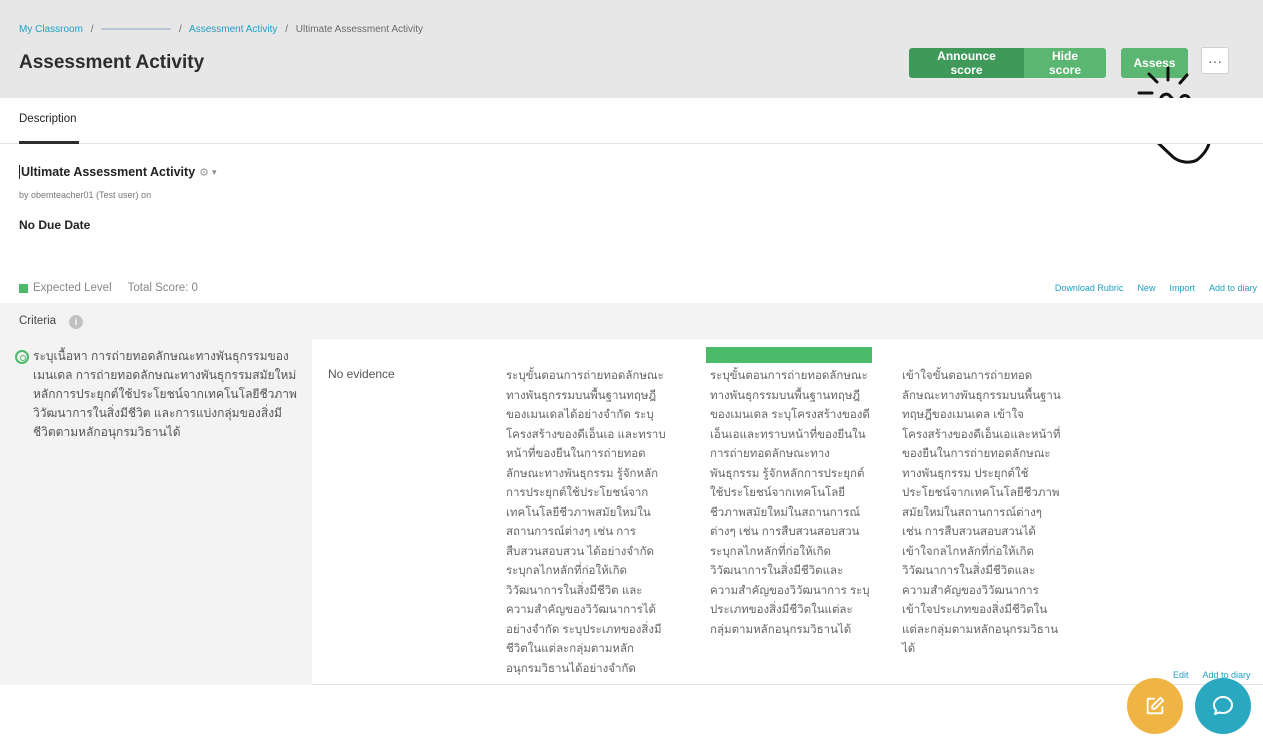 Image resolution: width=1263 pixels, height=753 pixels. I want to click on activity-title: Ultimate Assessment Activity ⚙ ▾, so click(118, 172).